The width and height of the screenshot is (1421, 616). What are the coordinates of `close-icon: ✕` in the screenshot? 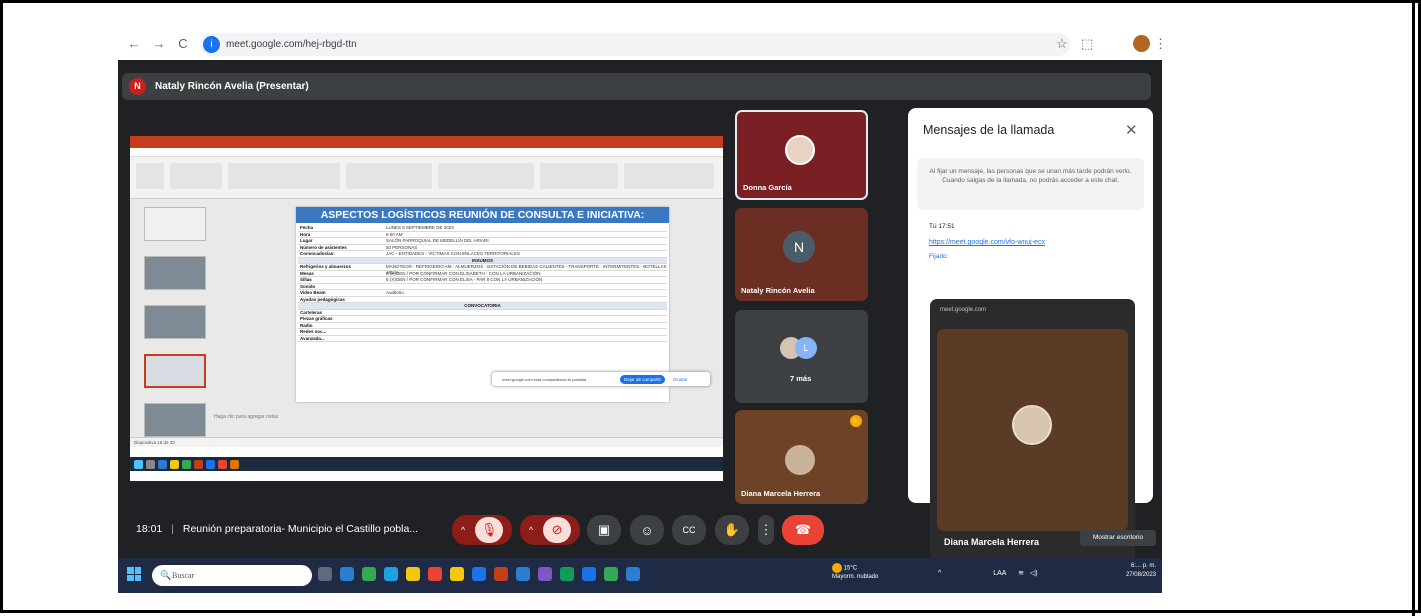 It's located at (1131, 130).